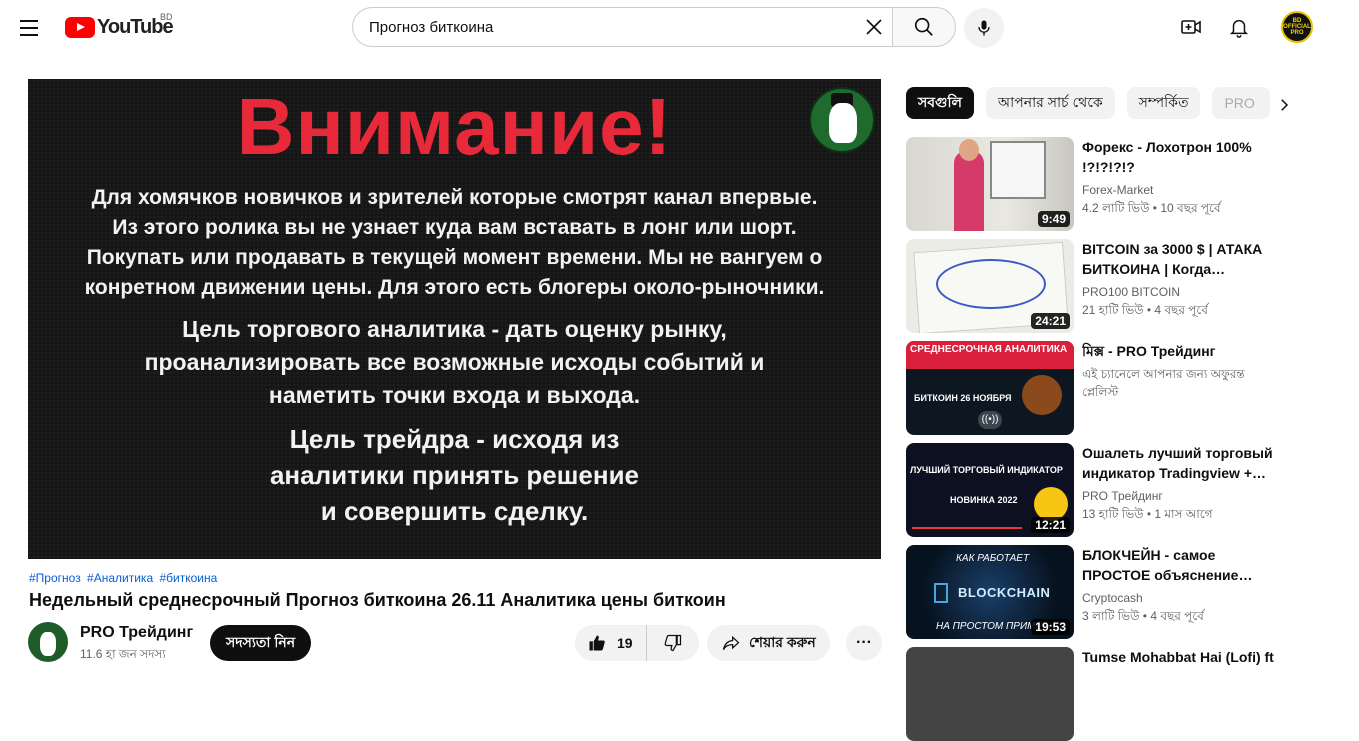 The width and height of the screenshot is (1359, 741). Describe the element at coordinates (166, 17) in the screenshot. I see `country-code: BD` at that location.